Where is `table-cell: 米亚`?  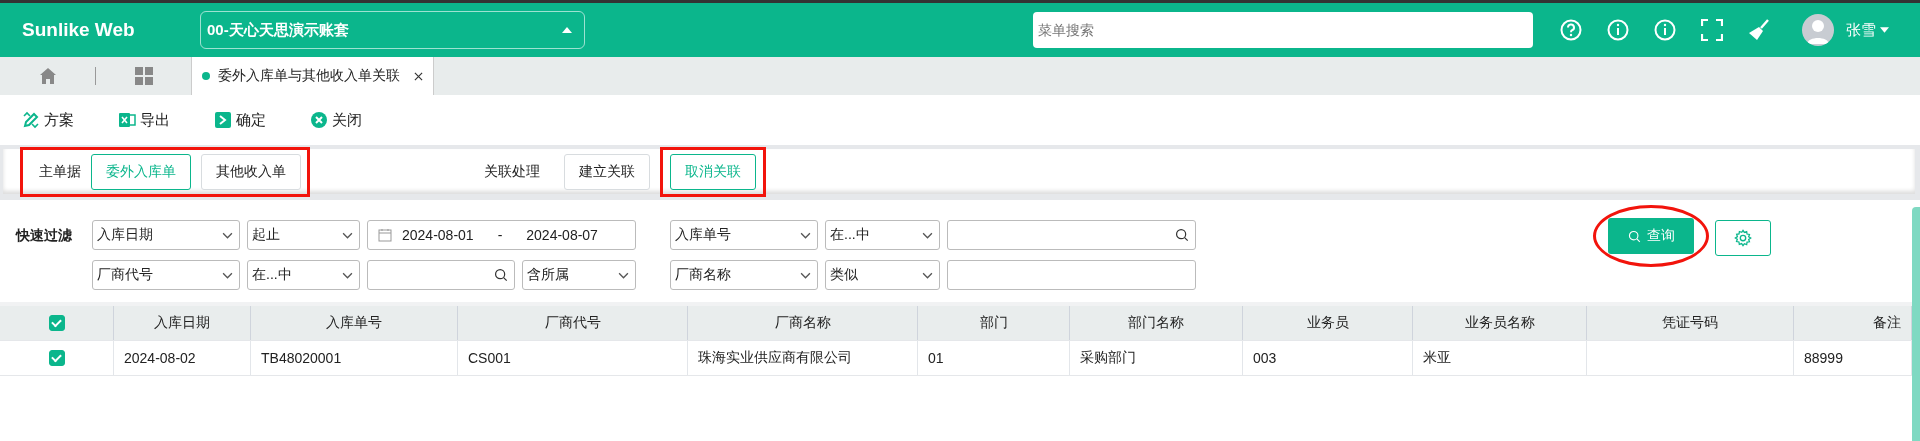 table-cell: 米亚 is located at coordinates (1500, 358).